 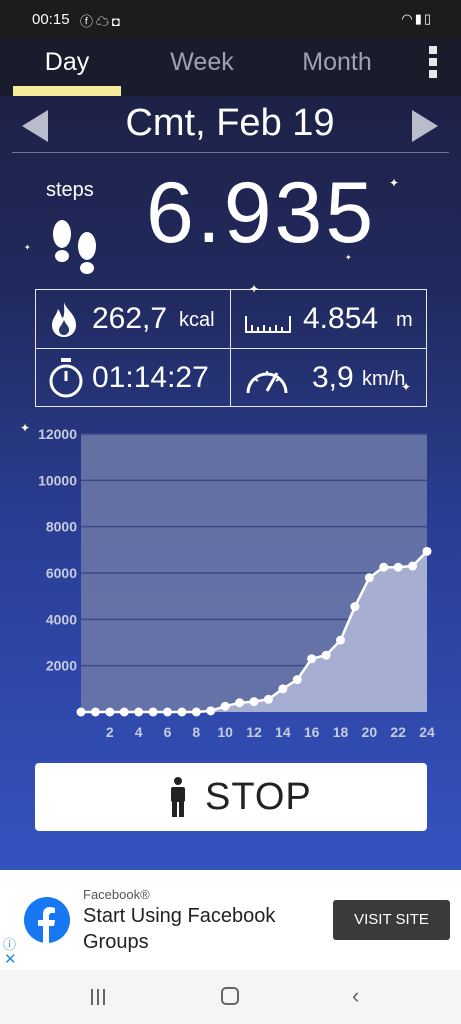 I want to click on chart-x-tick-label: 12, so click(x=254, y=732).